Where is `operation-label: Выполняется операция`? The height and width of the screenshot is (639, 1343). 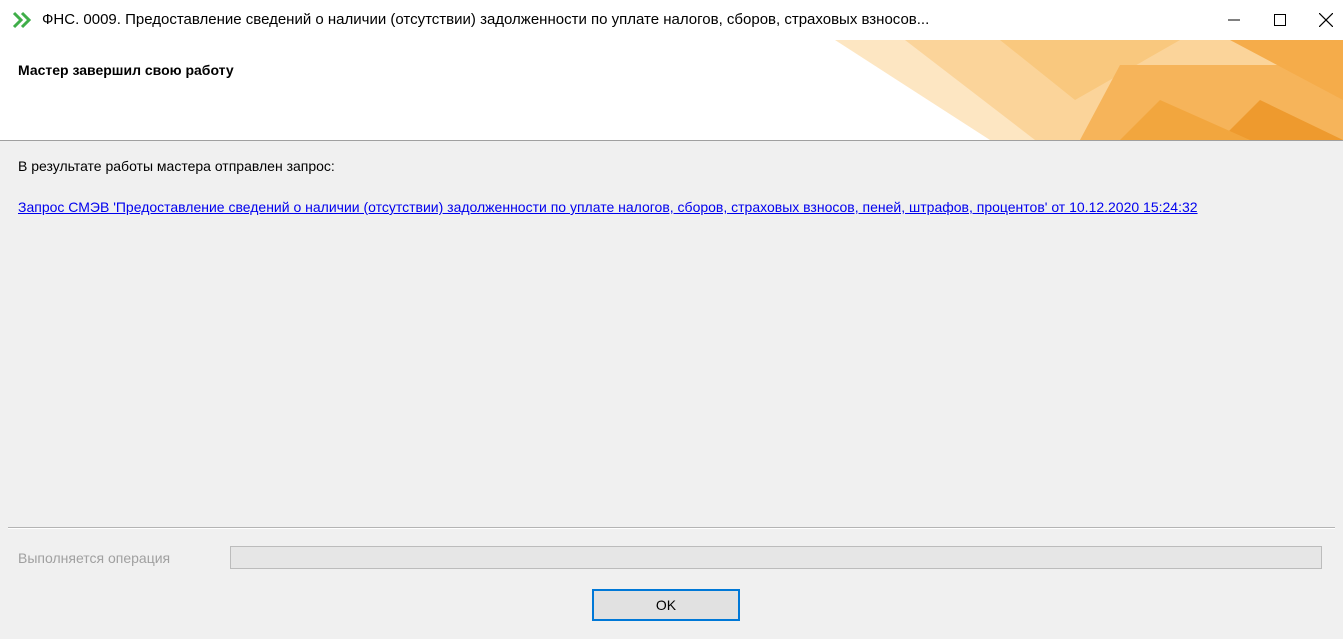
operation-label: Выполняется операция is located at coordinates (94, 558).